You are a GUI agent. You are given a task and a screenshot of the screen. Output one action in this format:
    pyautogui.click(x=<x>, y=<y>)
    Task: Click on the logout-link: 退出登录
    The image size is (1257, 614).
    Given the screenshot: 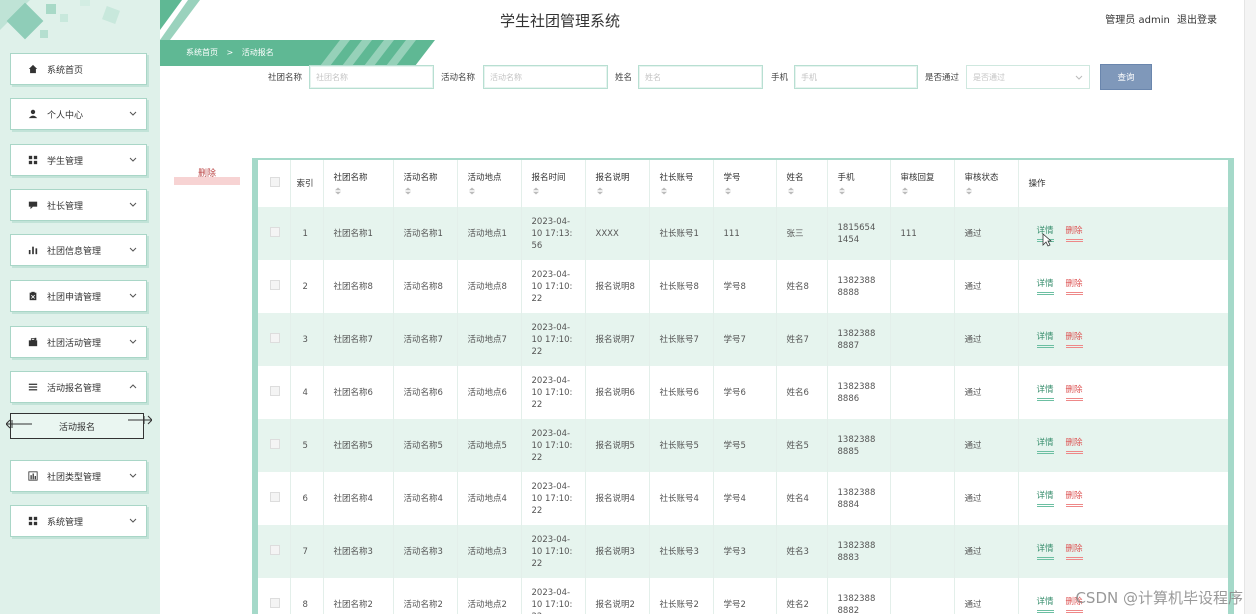 What is the action you would take?
    pyautogui.click(x=1197, y=20)
    